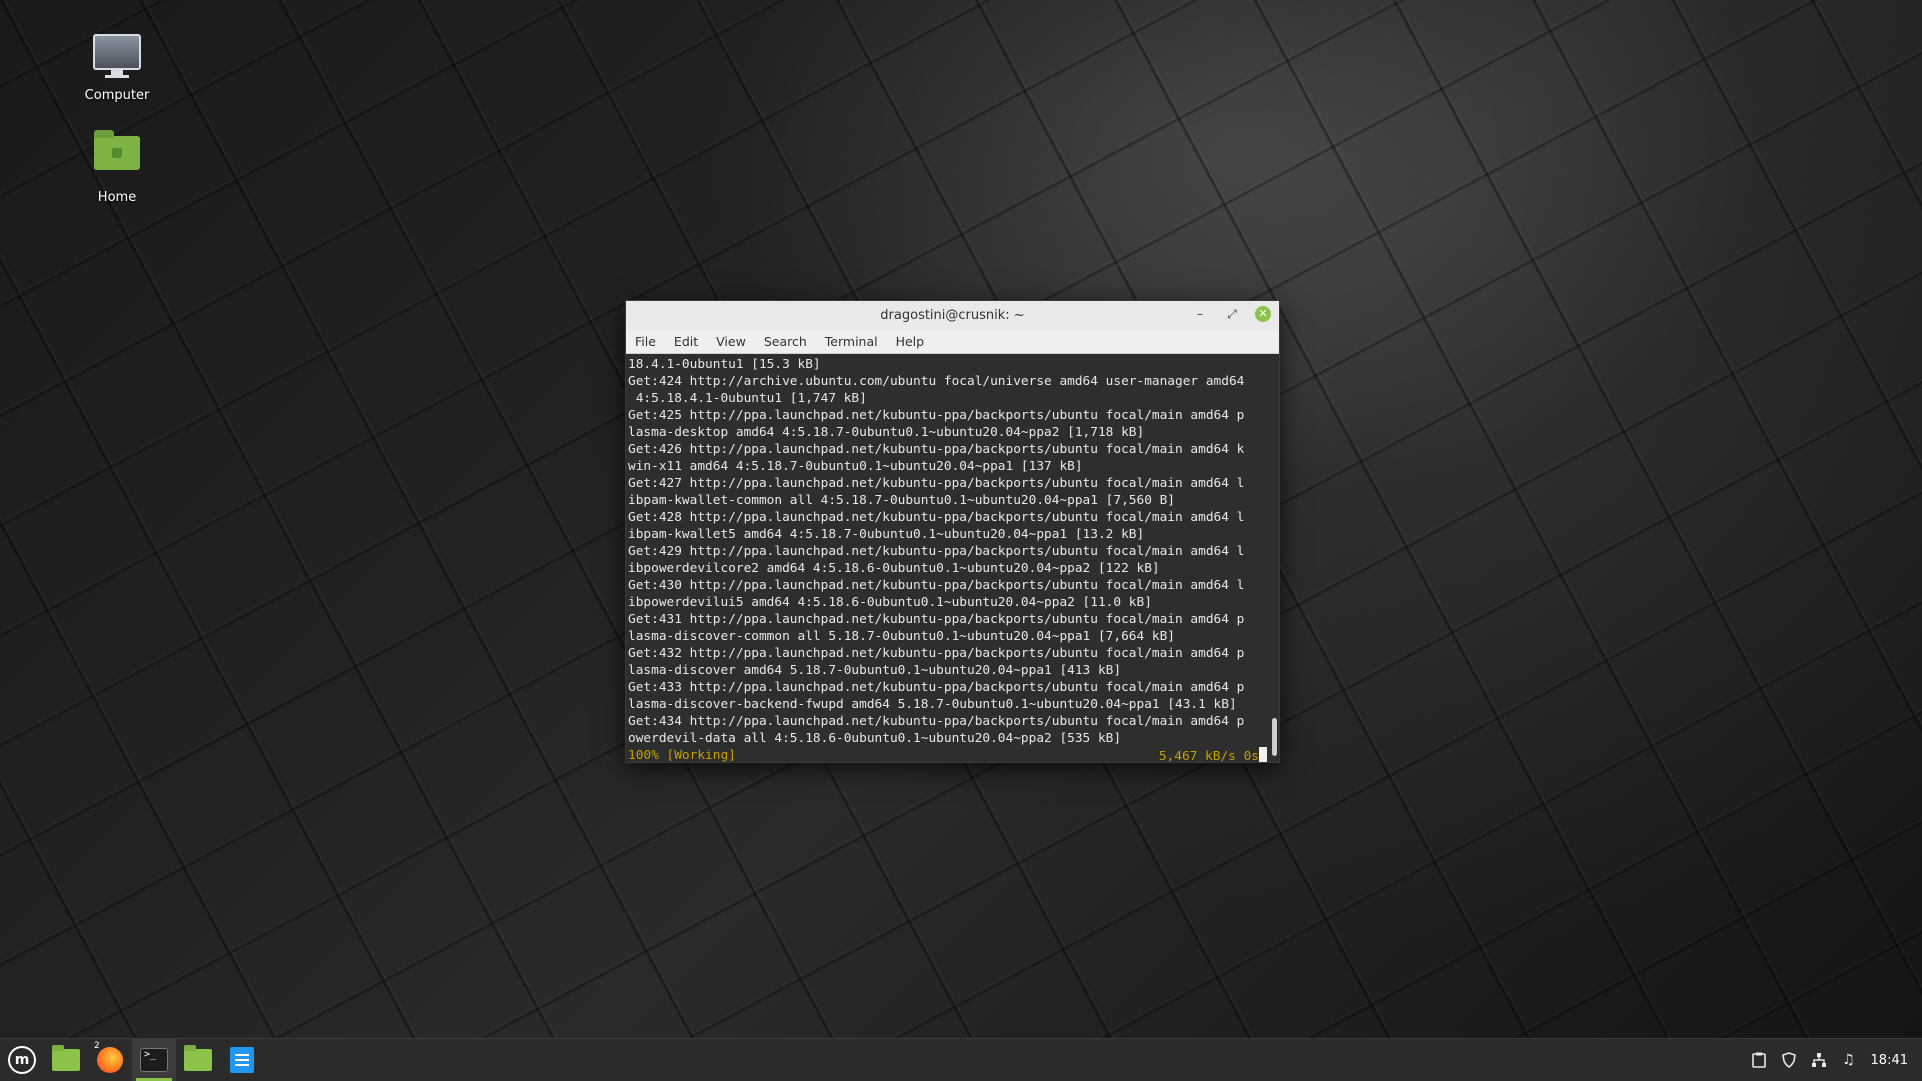 This screenshot has width=1922, height=1081. Describe the element at coordinates (1208, 755) in the screenshot. I see `download-speed: 5,467 kB/s 0s` at that location.